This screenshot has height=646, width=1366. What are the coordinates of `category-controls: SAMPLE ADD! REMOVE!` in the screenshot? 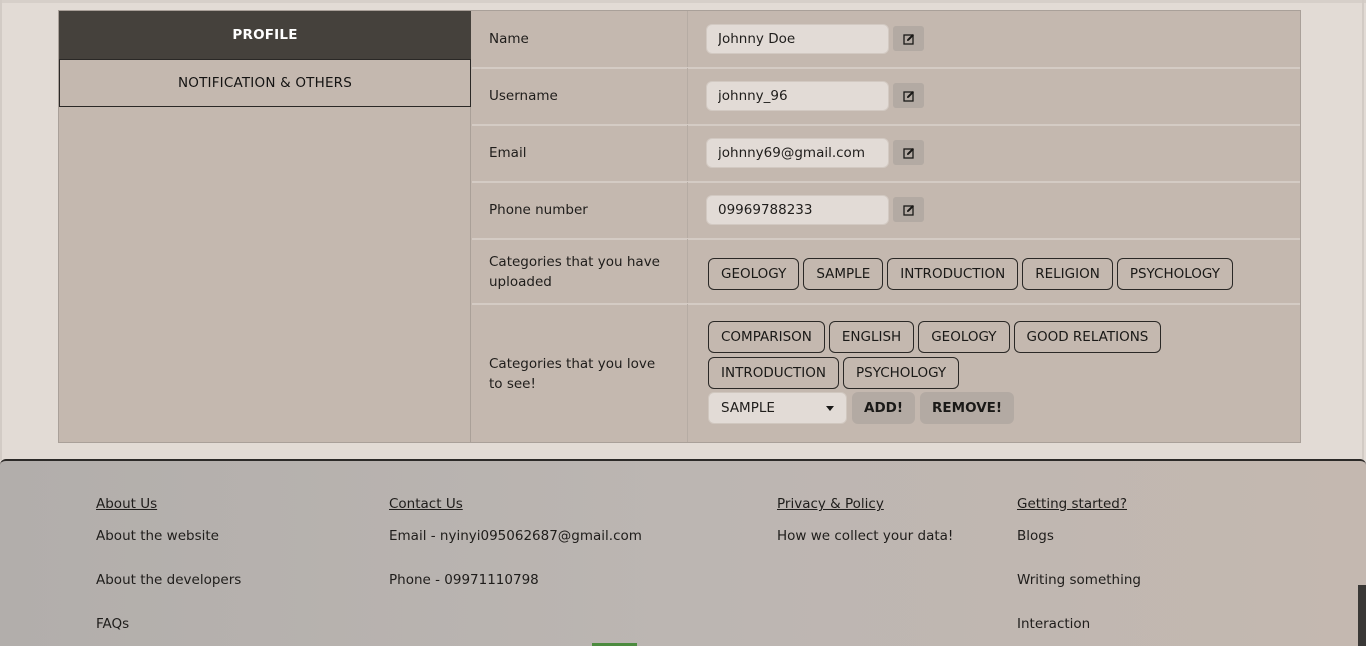 It's located at (861, 408).